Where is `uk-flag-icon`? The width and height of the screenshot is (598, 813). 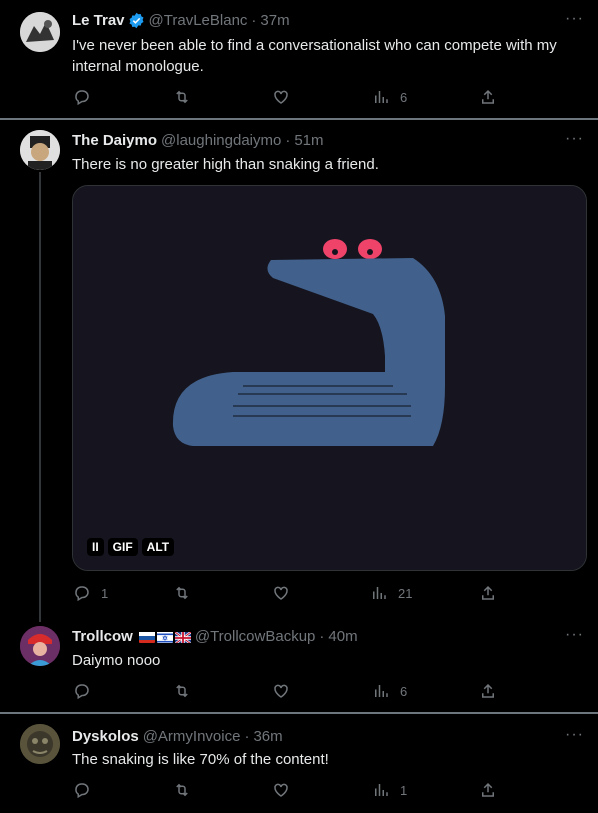
uk-flag-icon is located at coordinates (182, 636).